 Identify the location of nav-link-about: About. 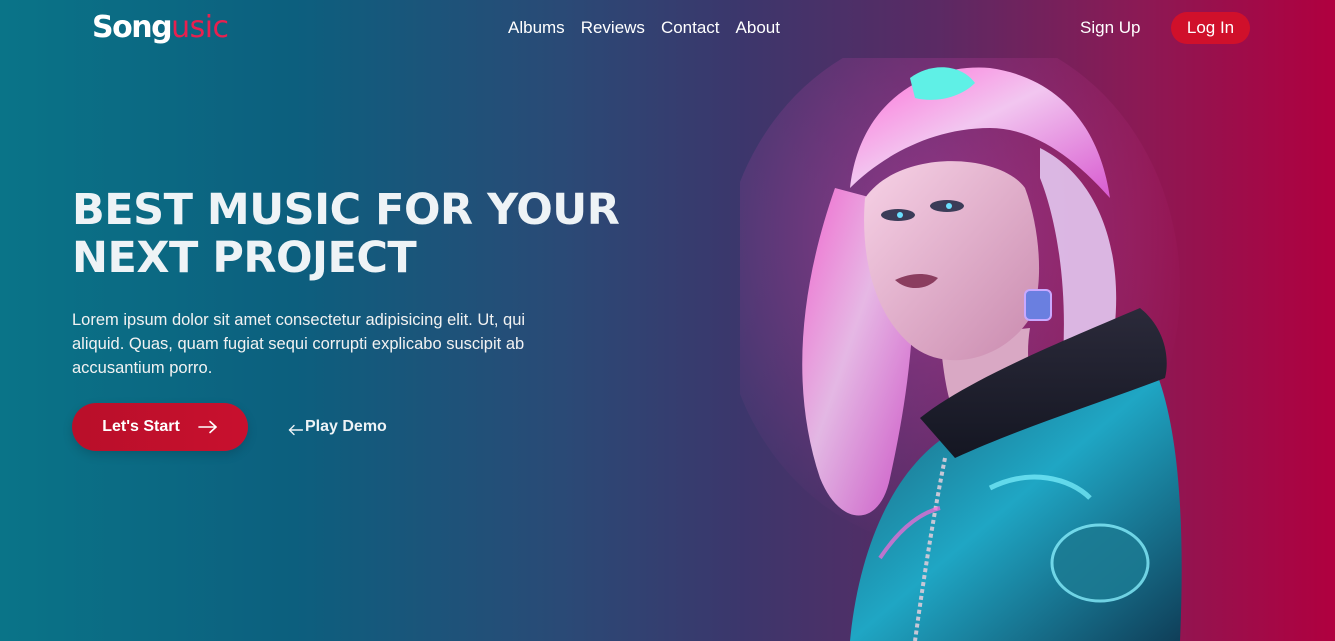
(758, 28).